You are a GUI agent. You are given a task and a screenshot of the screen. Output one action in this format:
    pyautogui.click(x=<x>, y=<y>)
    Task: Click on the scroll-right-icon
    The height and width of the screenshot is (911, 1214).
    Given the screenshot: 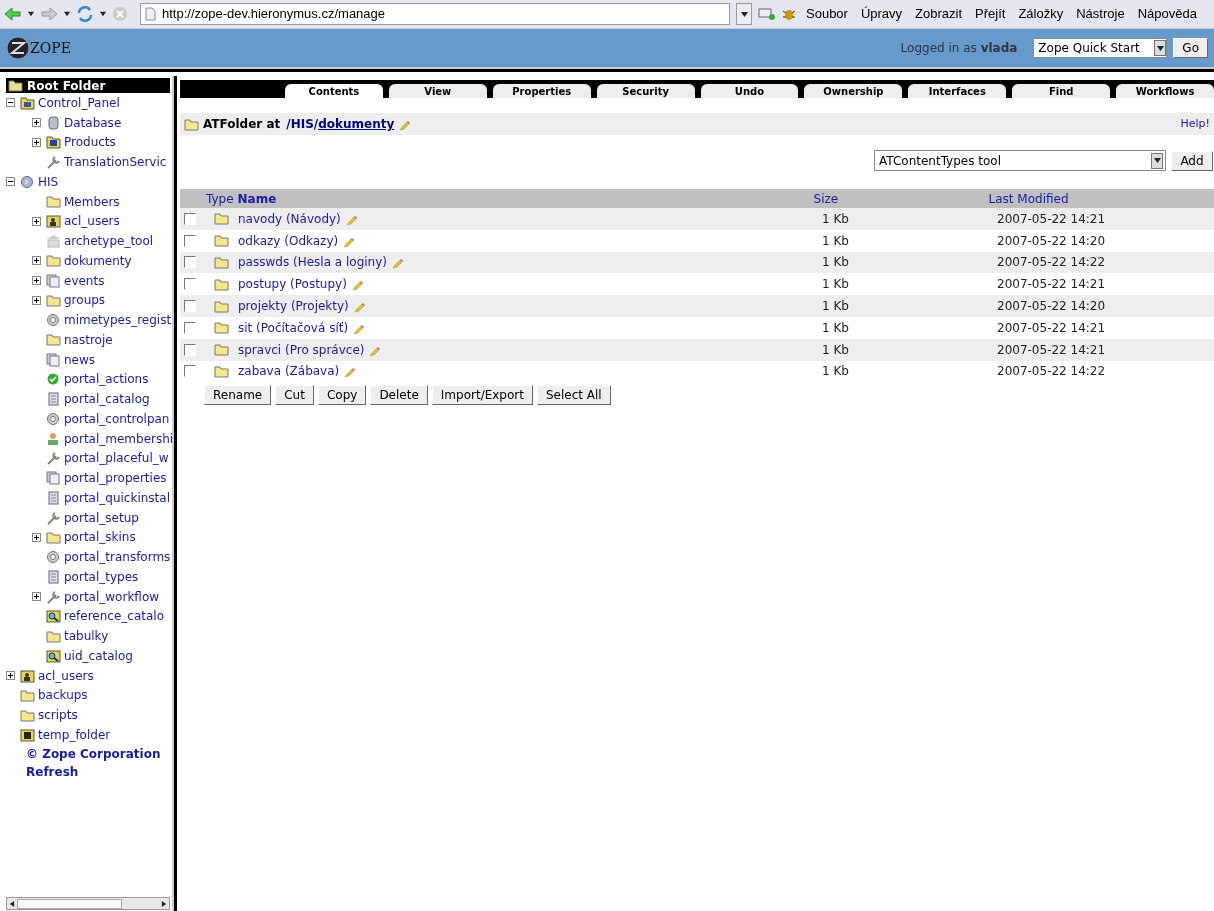 What is the action you would take?
    pyautogui.click(x=164, y=903)
    